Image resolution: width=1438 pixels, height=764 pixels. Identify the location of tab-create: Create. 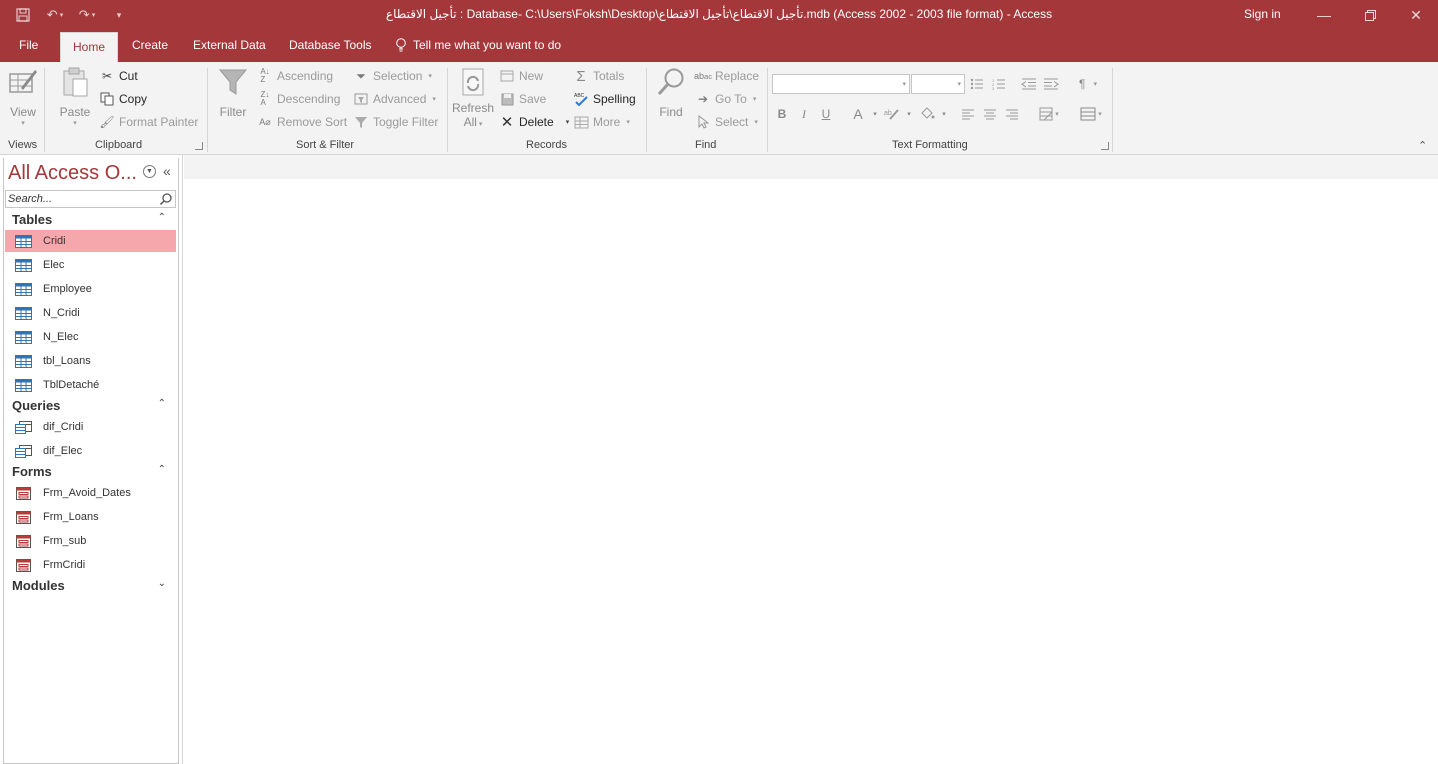
(150, 45).